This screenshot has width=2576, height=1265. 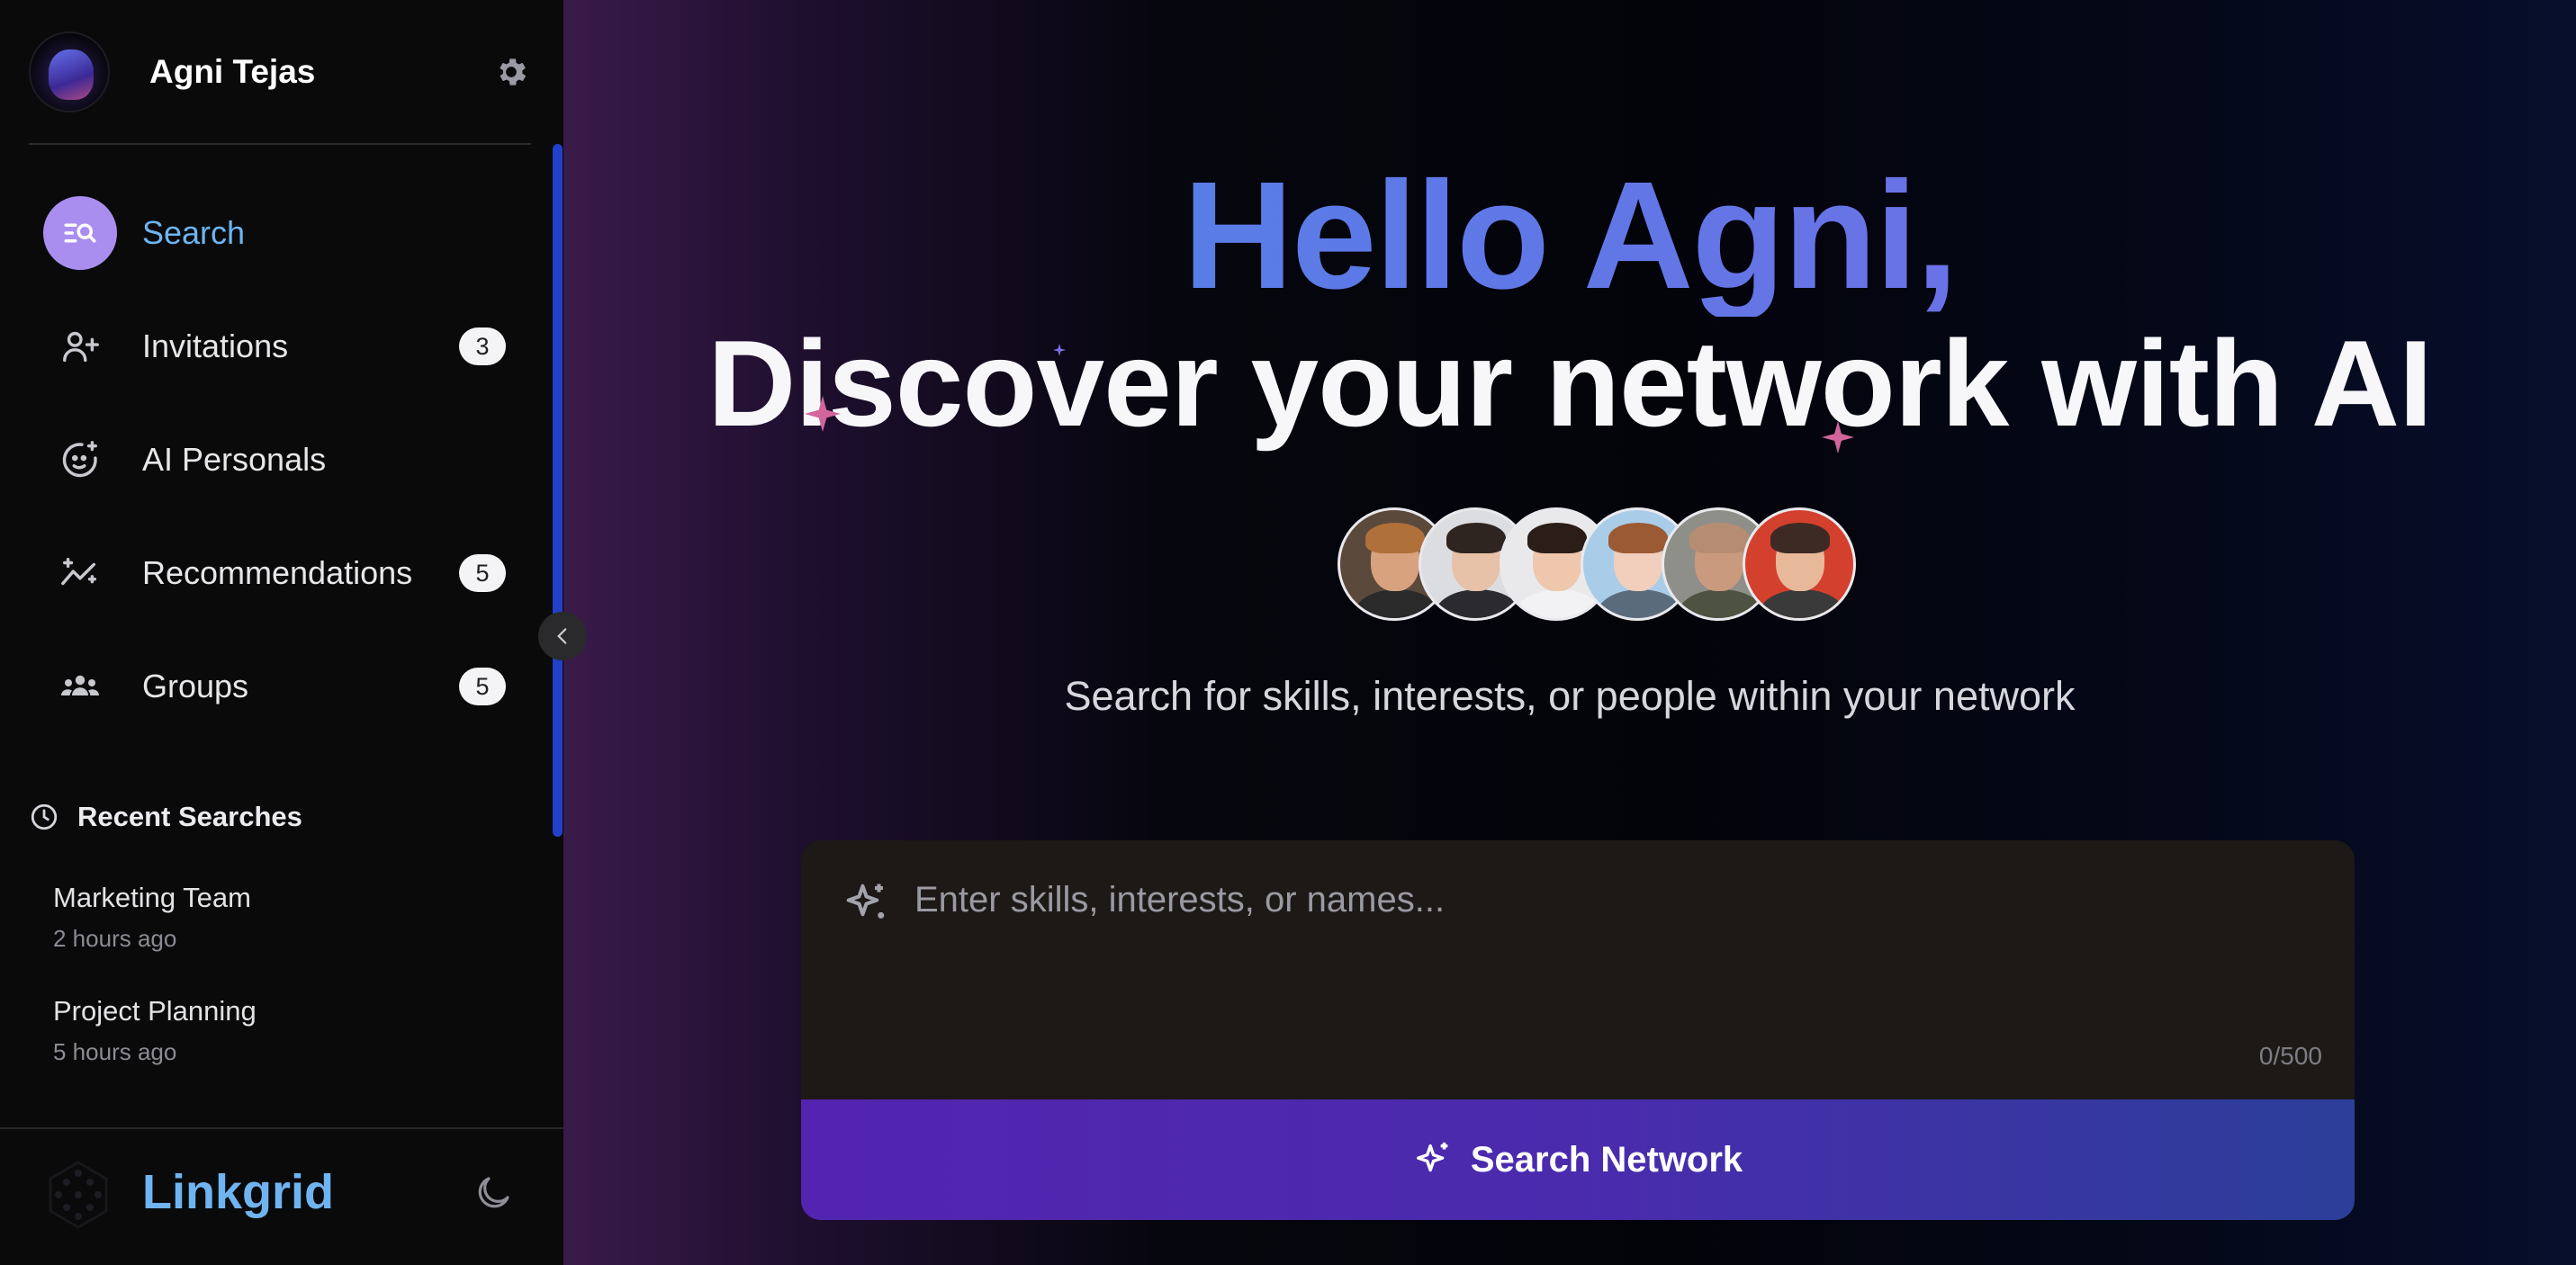 What do you see at coordinates (155, 1011) in the screenshot?
I see `recent-search-name: Project Planning` at bounding box center [155, 1011].